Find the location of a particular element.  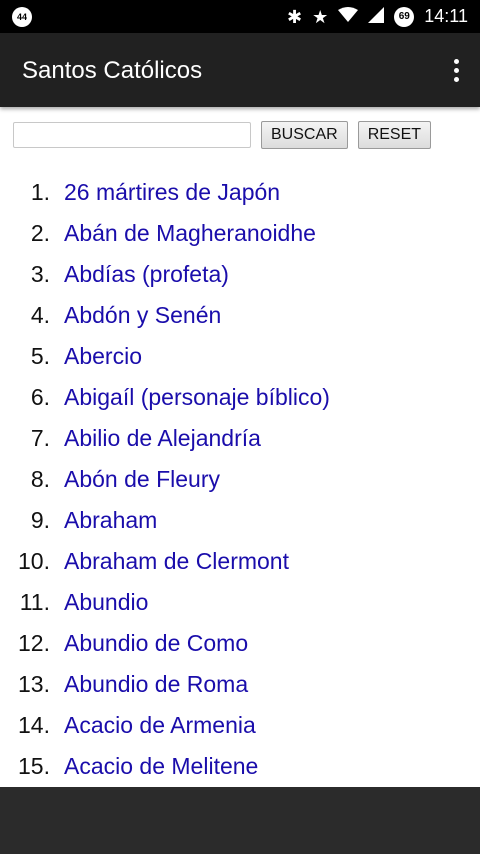

signal-icon is located at coordinates (376, 16).